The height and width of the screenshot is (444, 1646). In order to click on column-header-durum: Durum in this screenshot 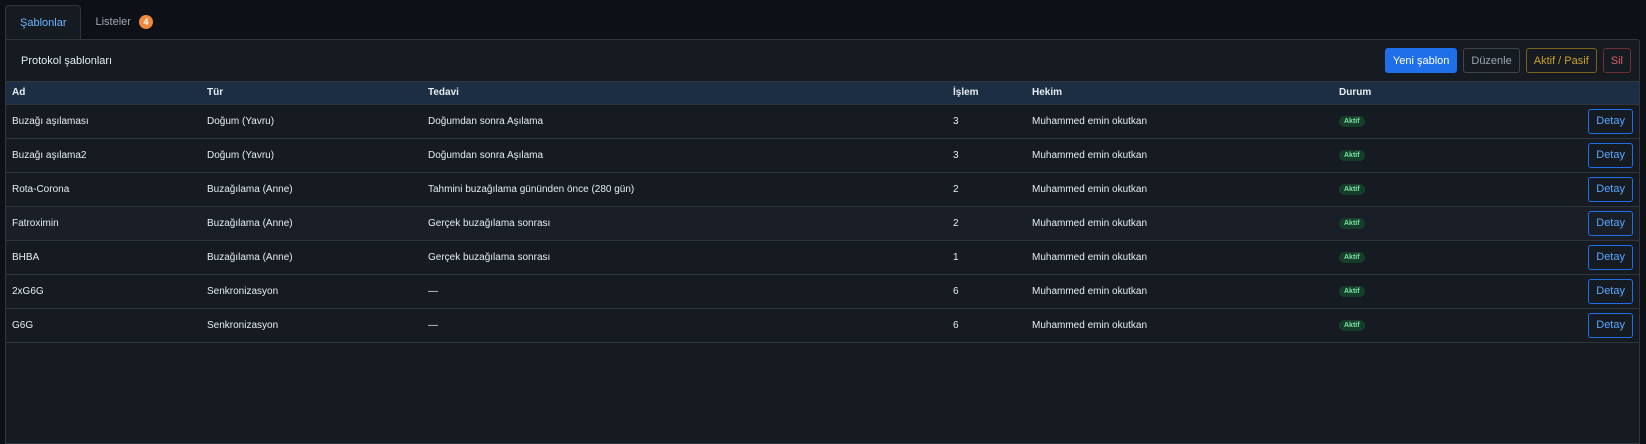, I will do `click(1418, 93)`.